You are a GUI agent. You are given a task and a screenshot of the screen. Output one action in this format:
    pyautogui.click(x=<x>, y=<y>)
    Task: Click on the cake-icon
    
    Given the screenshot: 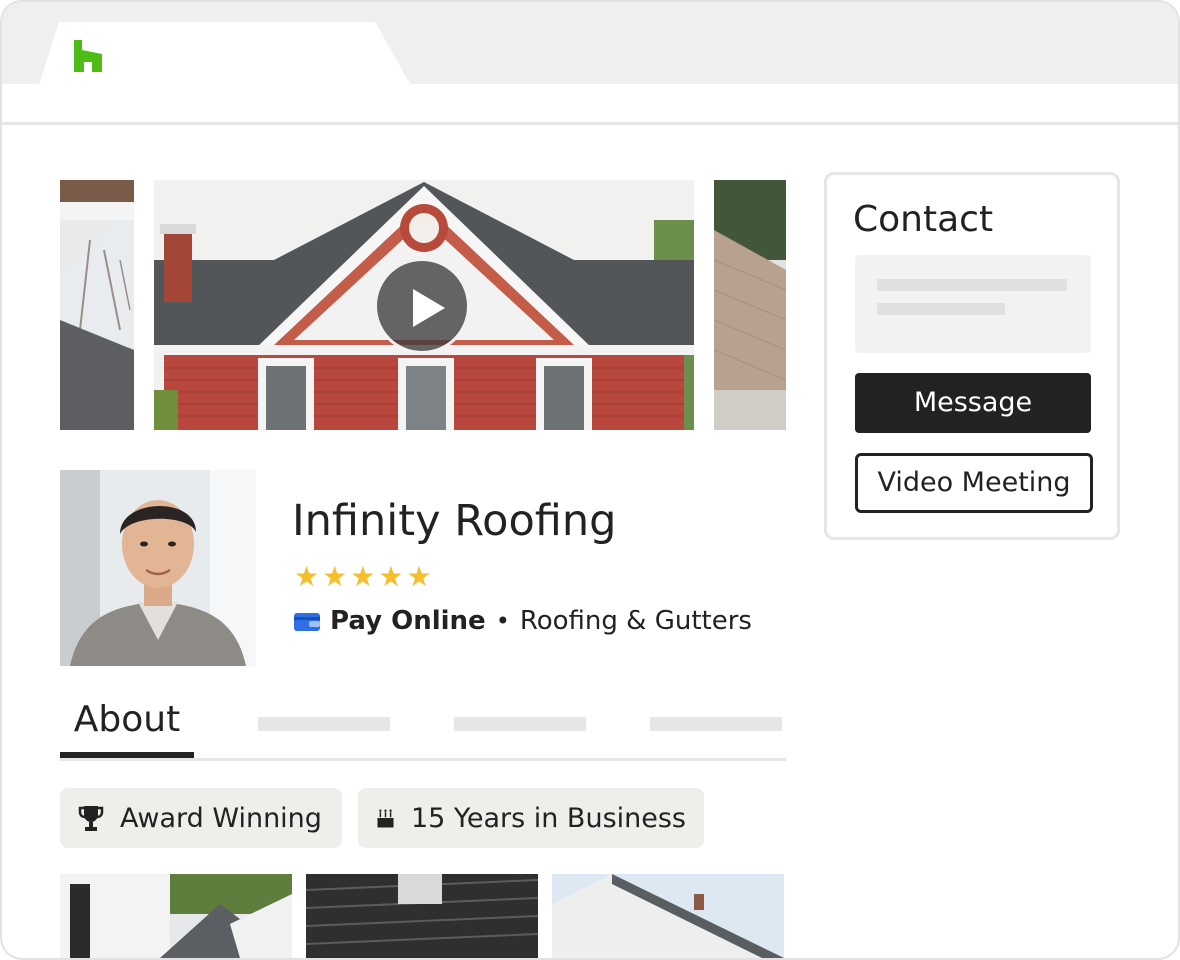 What is the action you would take?
    pyautogui.click(x=385, y=818)
    